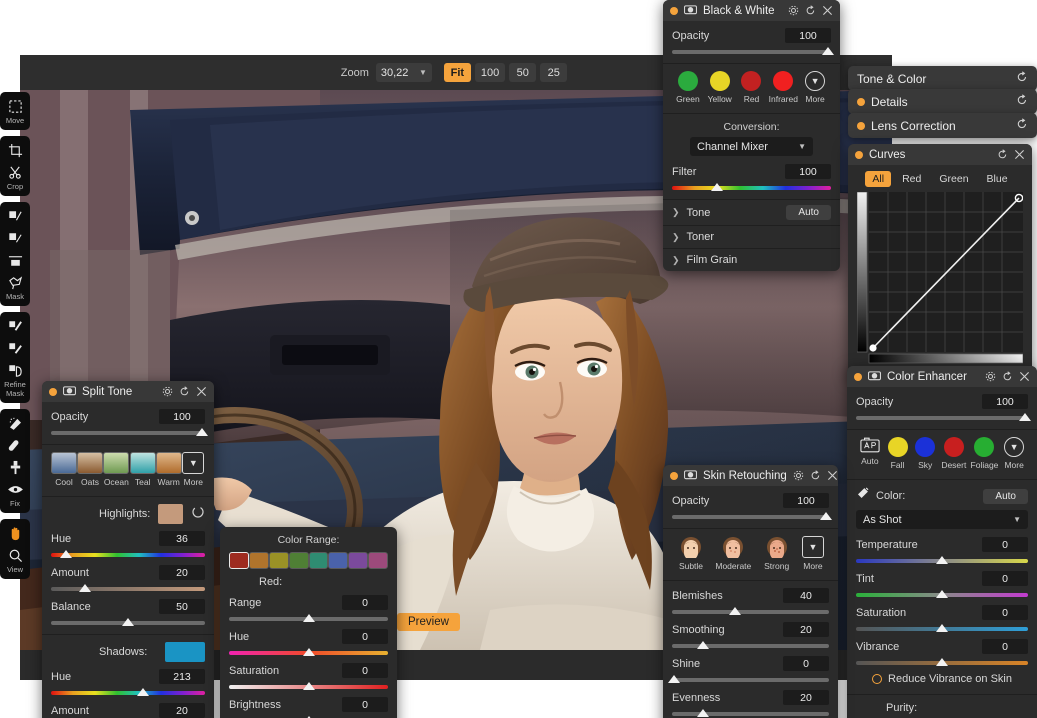 This screenshot has height=718, width=1037. What do you see at coordinates (815, 87) in the screenshot?
I see `bw-preset-more: ▼ More` at bounding box center [815, 87].